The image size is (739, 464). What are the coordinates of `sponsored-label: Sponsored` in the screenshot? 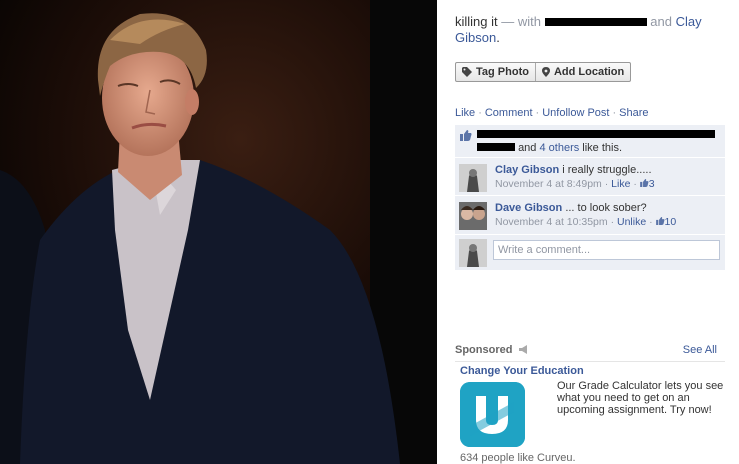 It's located at (484, 350).